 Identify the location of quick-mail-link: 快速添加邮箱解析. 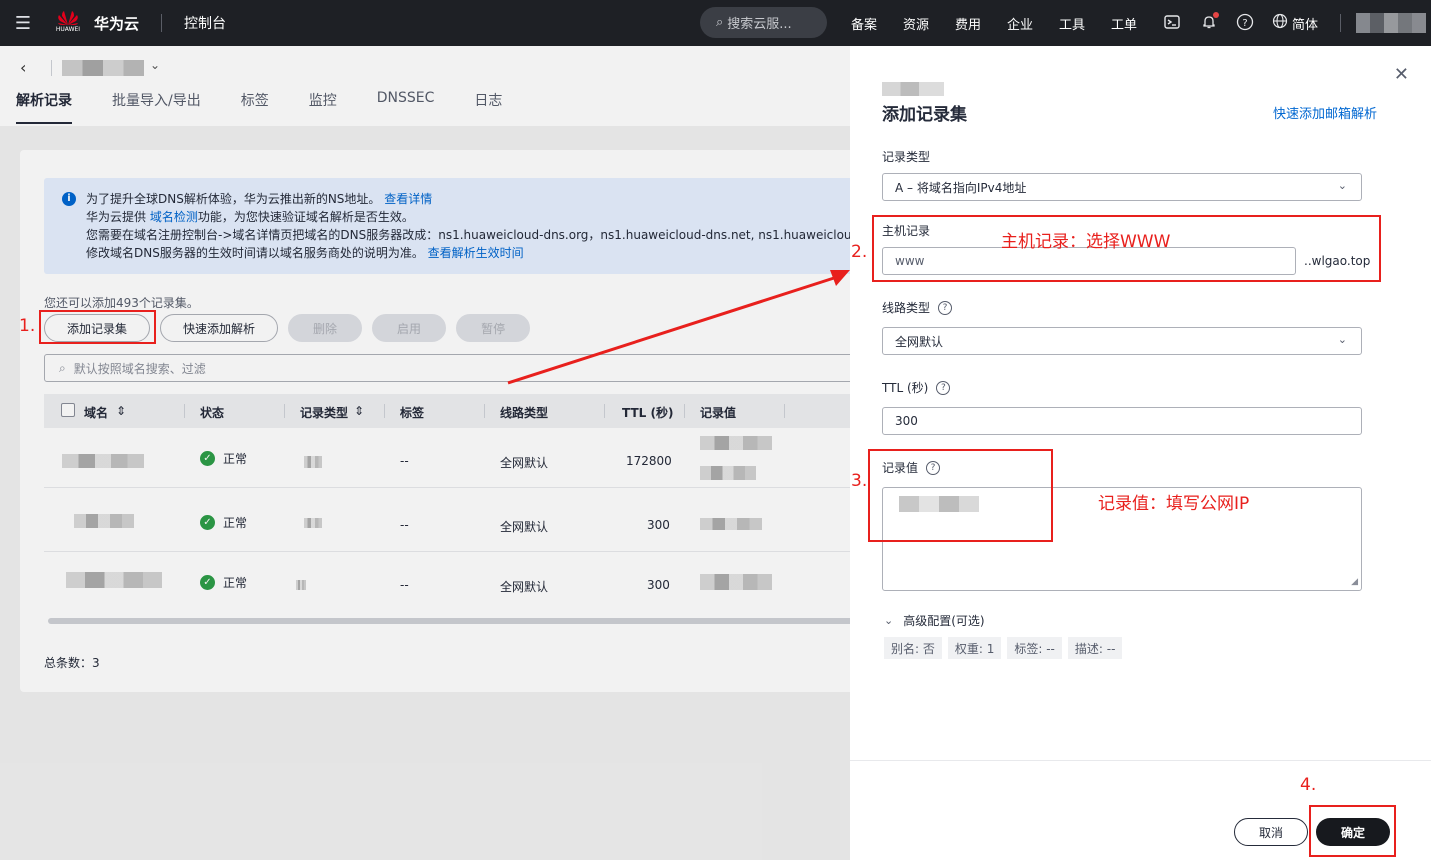
(1325, 112).